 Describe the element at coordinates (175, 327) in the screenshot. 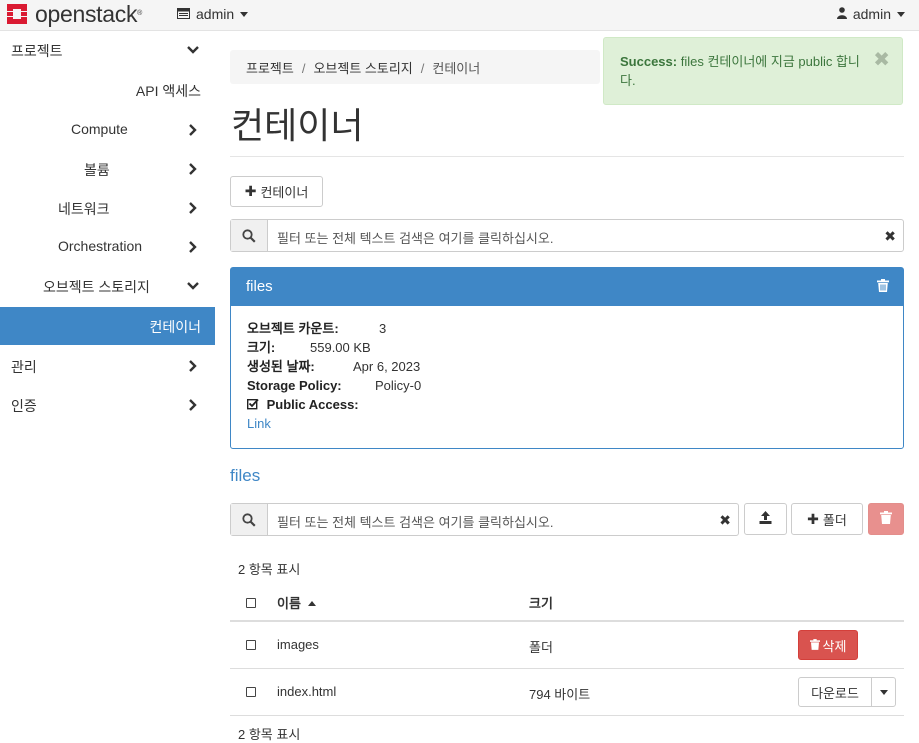

I see `sidebar-item-label: 컨테이너` at that location.